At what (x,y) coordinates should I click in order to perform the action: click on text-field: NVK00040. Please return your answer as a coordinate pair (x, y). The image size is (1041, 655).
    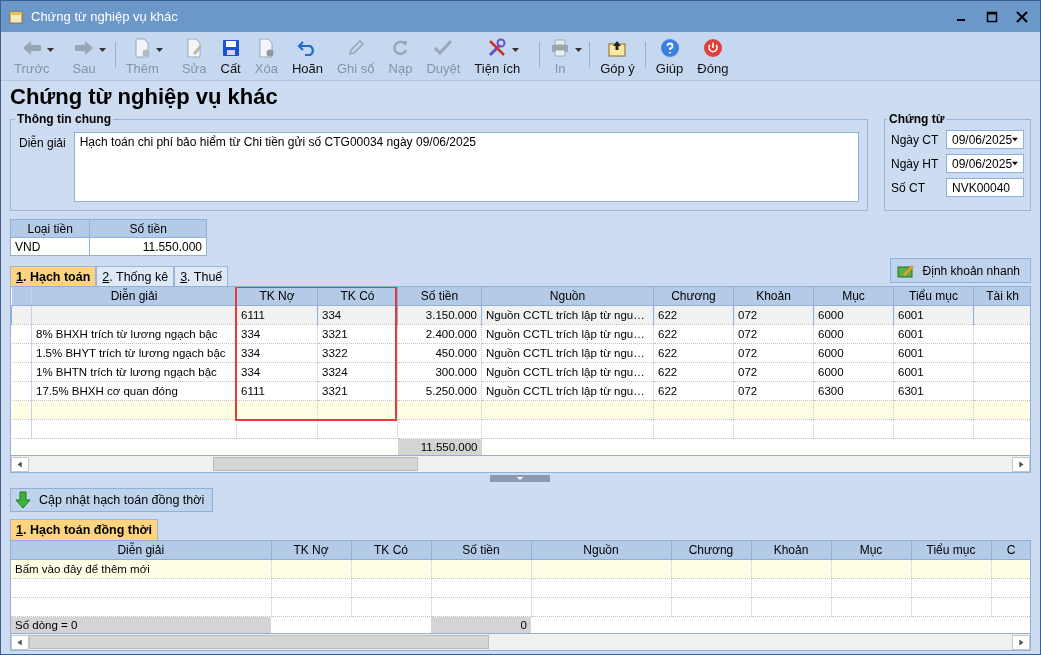
    Looking at the image, I should click on (985, 187).